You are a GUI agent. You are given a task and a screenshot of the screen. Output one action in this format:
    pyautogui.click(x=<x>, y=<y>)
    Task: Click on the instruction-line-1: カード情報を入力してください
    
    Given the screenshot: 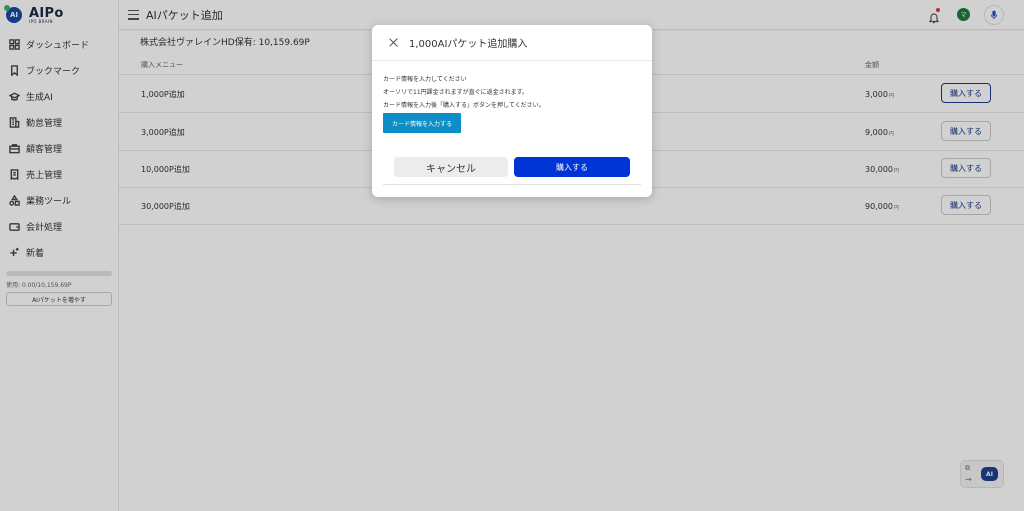 What is the action you would take?
    pyautogui.click(x=425, y=79)
    